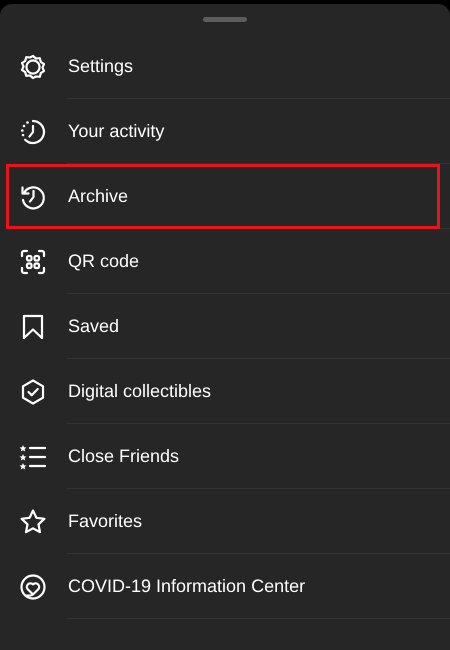 Image resolution: width=450 pixels, height=650 pixels. What do you see at coordinates (225, 131) in the screenshot?
I see `menu-item: Your activity` at bounding box center [225, 131].